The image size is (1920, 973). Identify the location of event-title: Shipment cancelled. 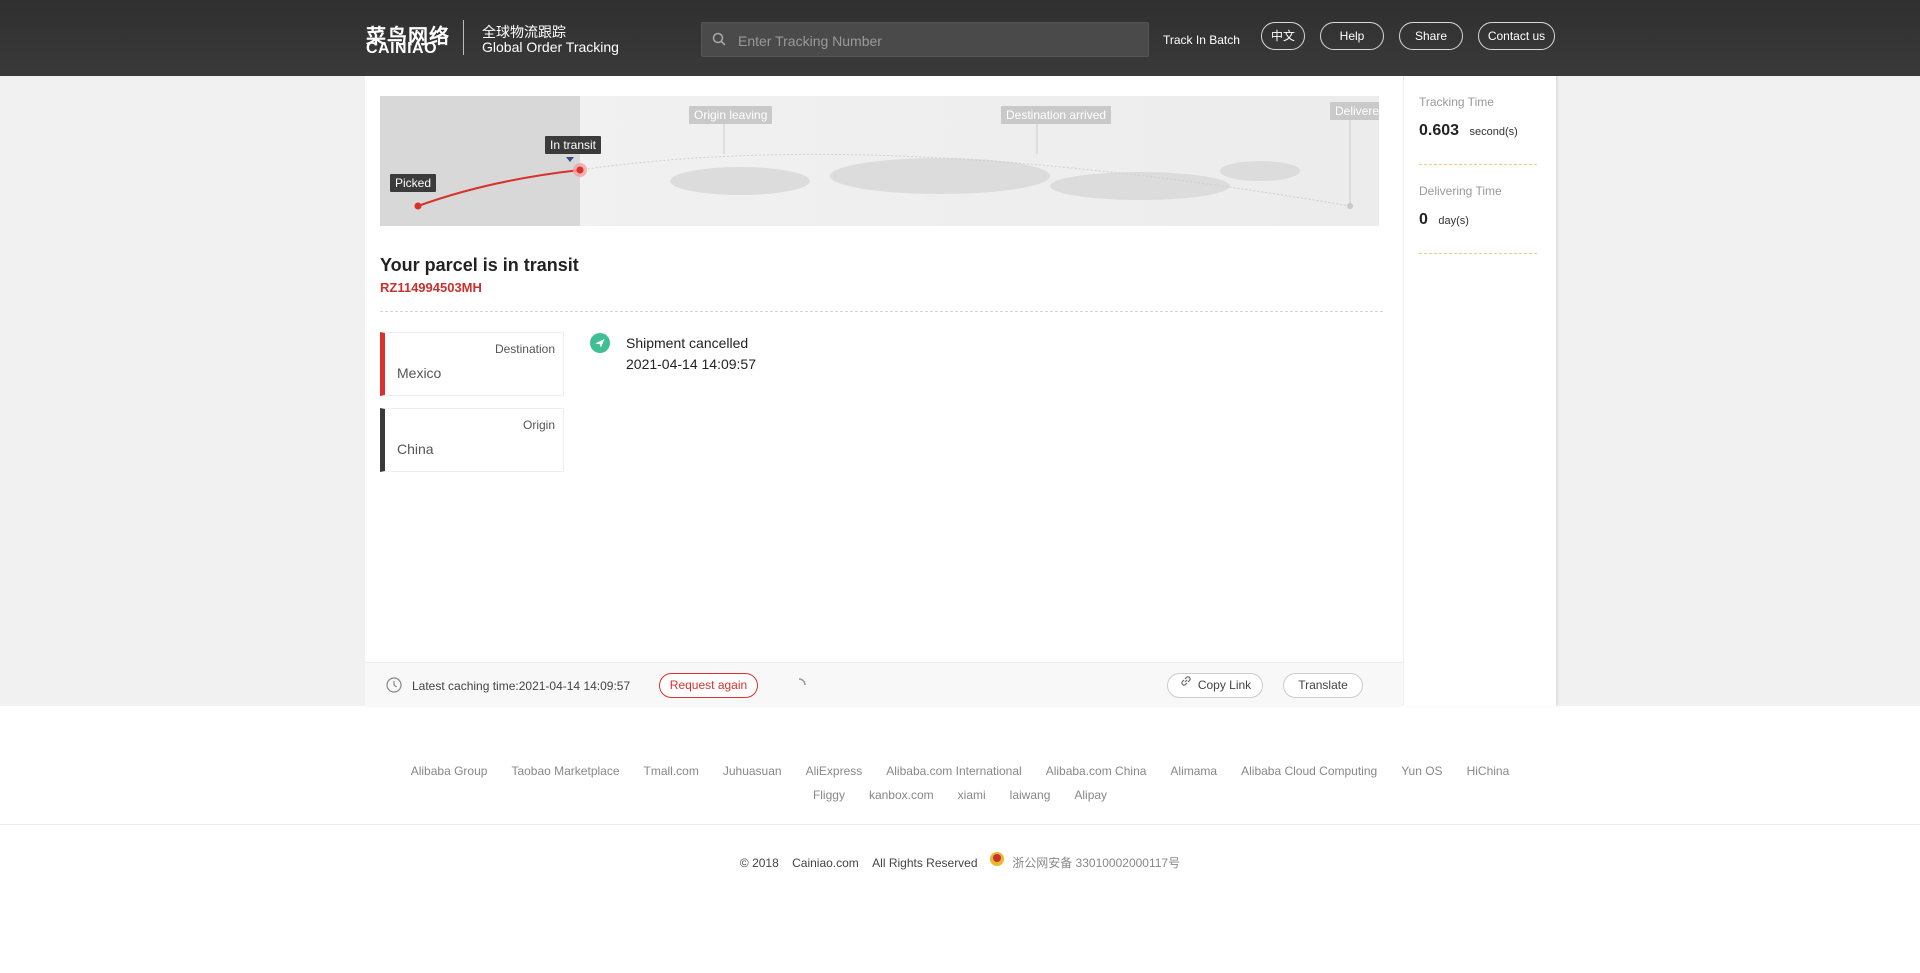
(687, 343).